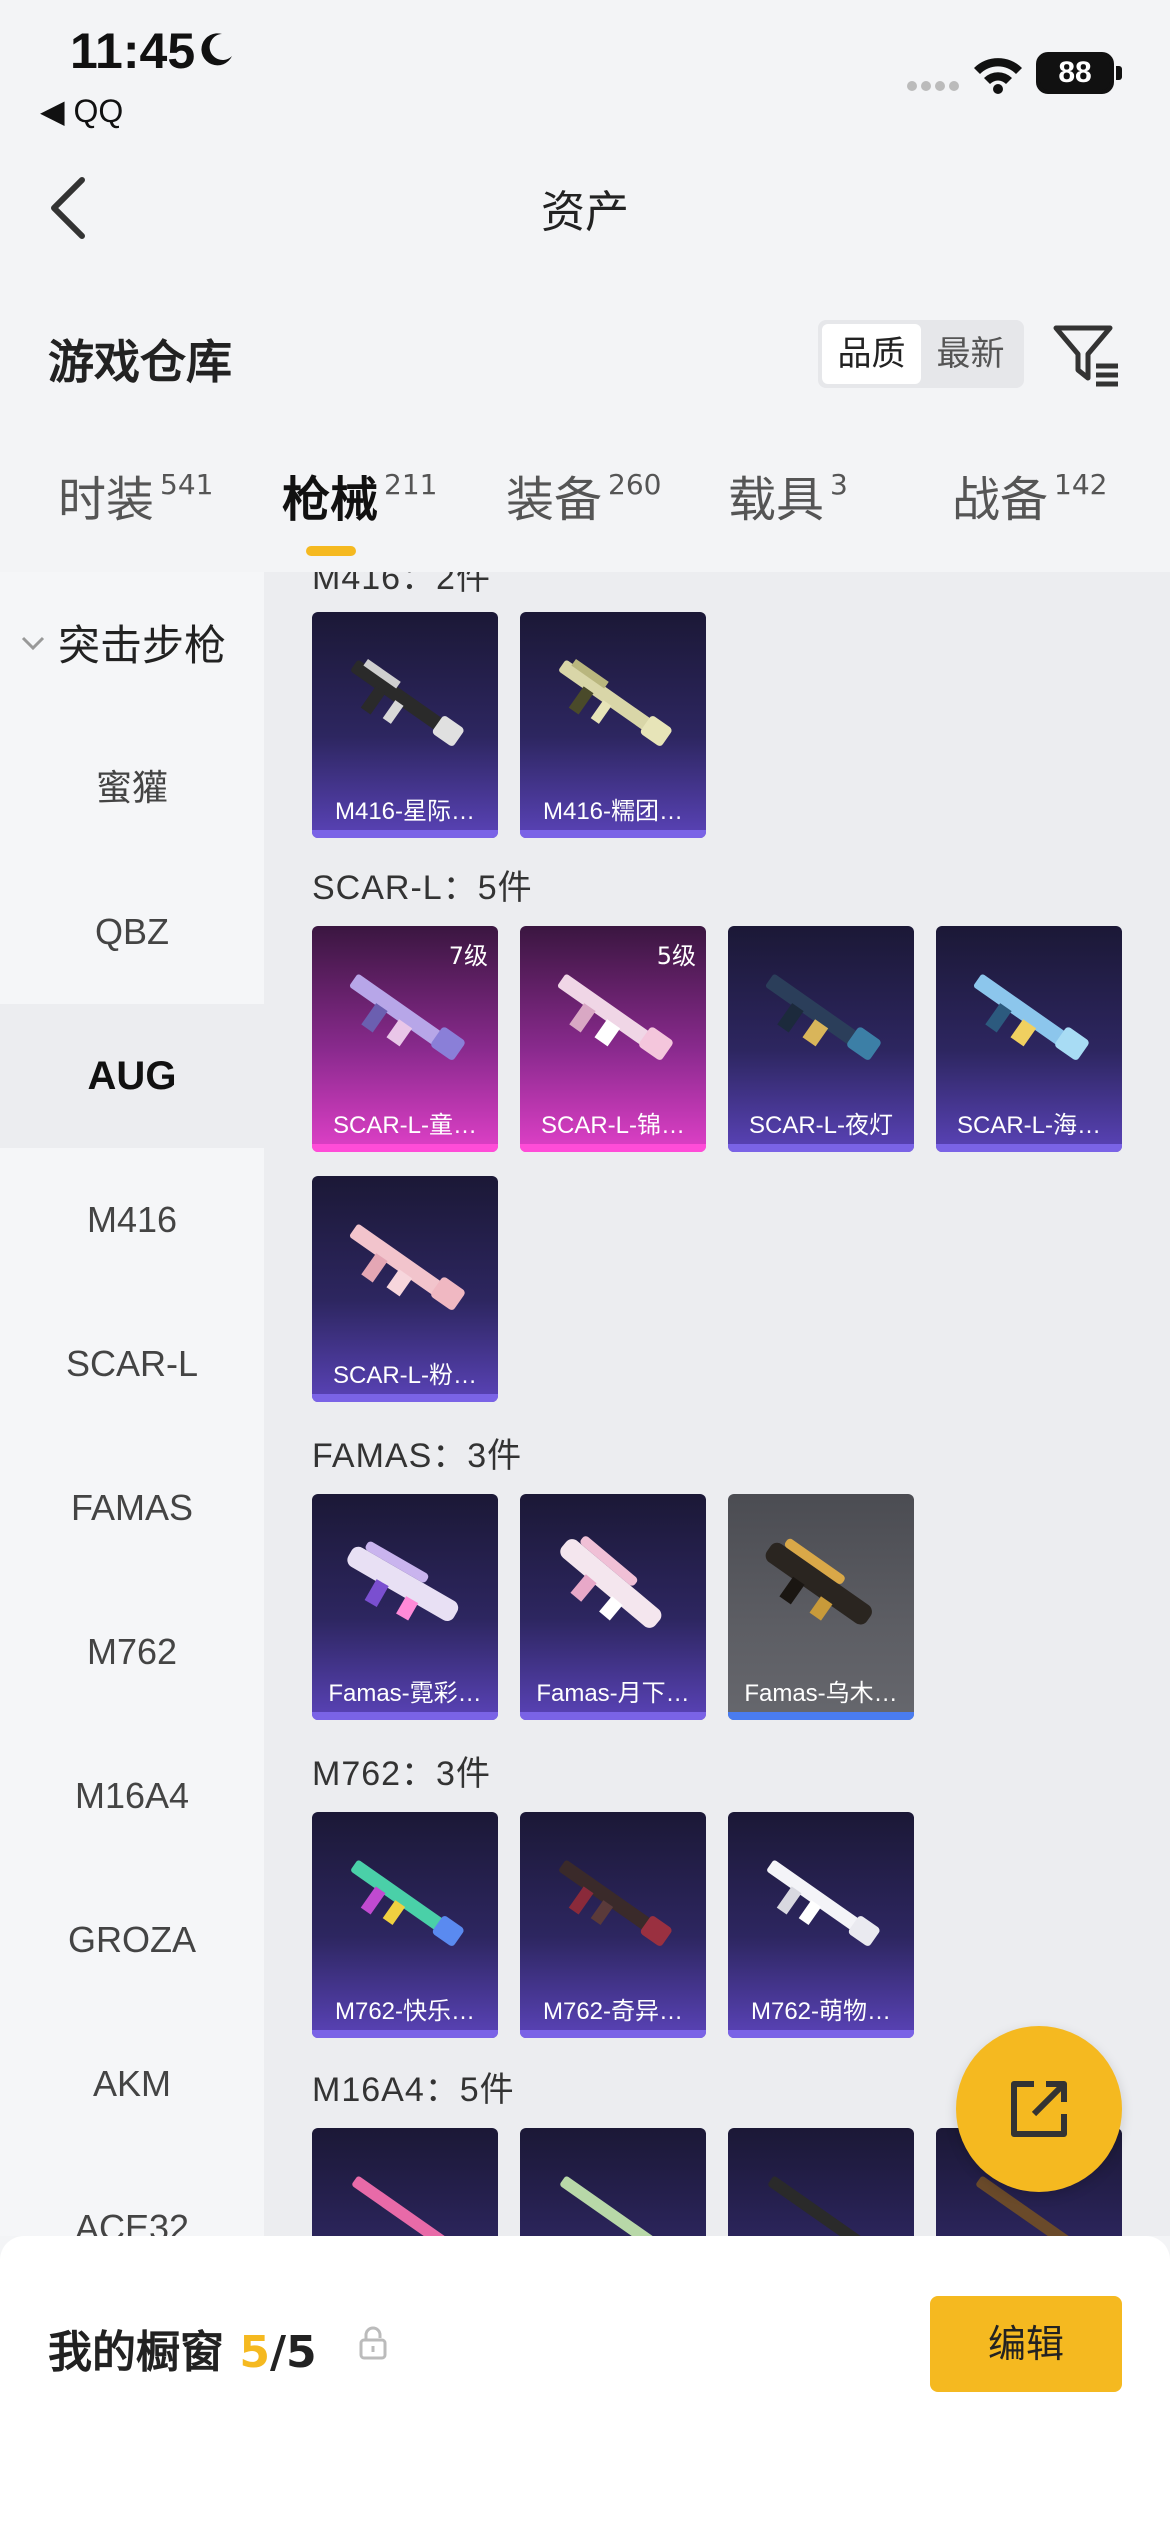 Image resolution: width=1170 pixels, height=2532 pixels. What do you see at coordinates (216, 49) in the screenshot?
I see `moon-icon` at bounding box center [216, 49].